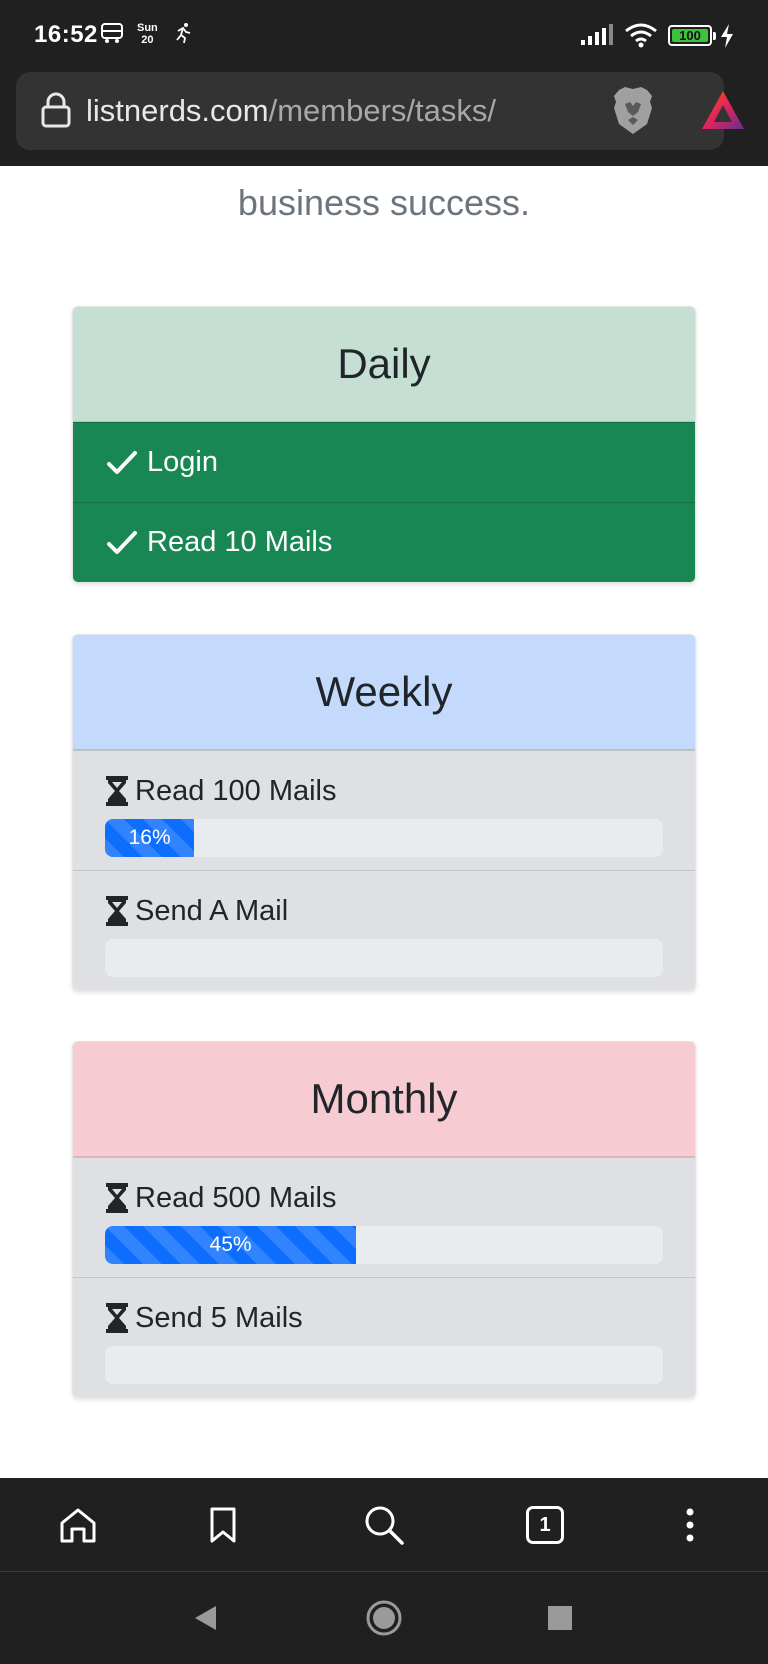 Image resolution: width=768 pixels, height=1664 pixels. What do you see at coordinates (219, 1317) in the screenshot?
I see `task-label: Send 5 Mails` at bounding box center [219, 1317].